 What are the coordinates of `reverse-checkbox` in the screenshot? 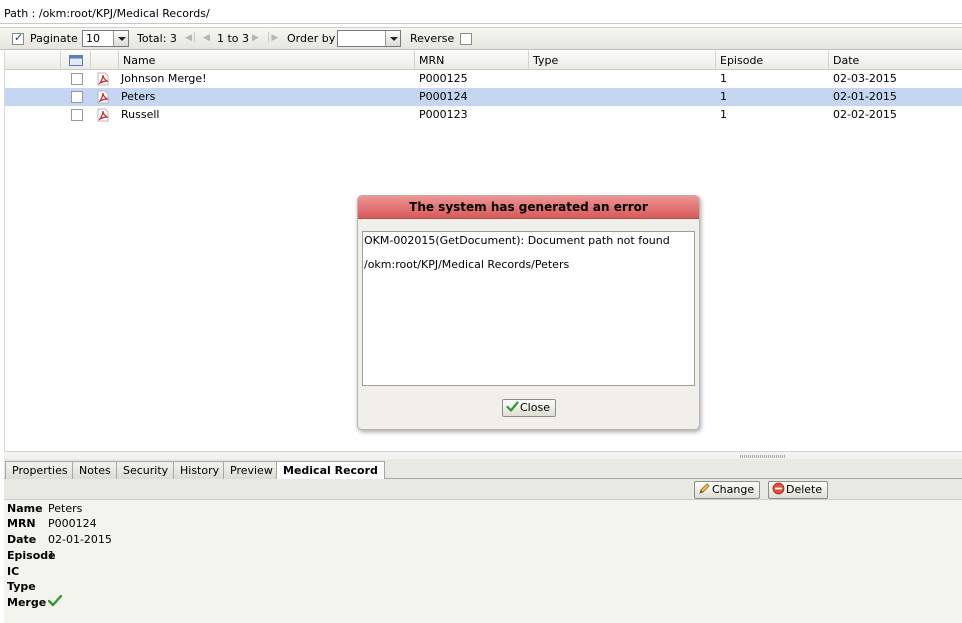 It's located at (466, 39).